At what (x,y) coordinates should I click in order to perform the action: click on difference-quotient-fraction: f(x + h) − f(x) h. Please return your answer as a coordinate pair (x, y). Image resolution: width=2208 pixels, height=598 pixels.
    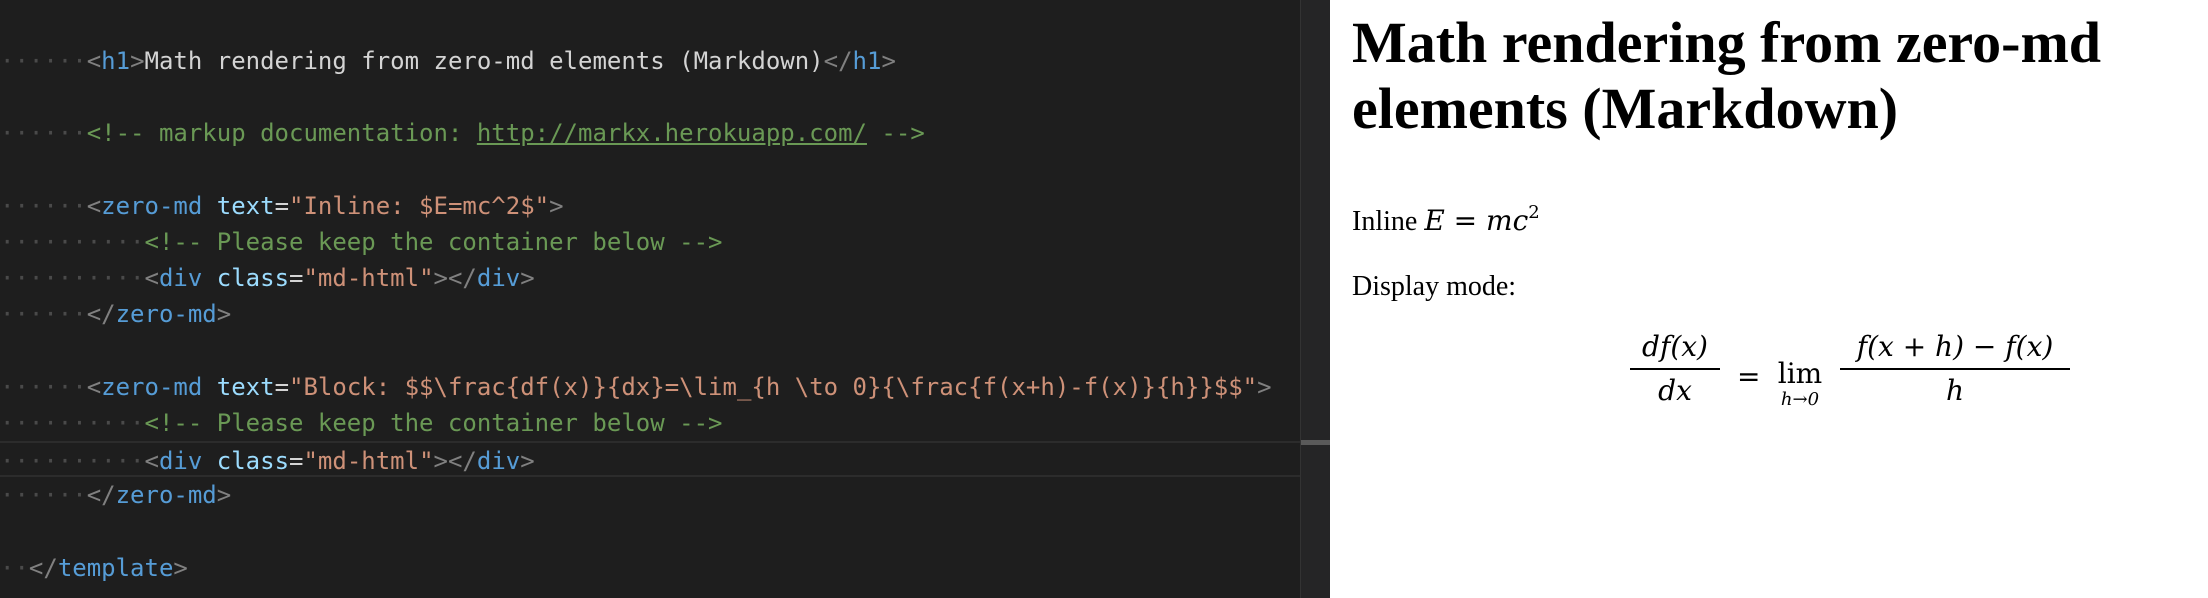
    Looking at the image, I should click on (1955, 369).